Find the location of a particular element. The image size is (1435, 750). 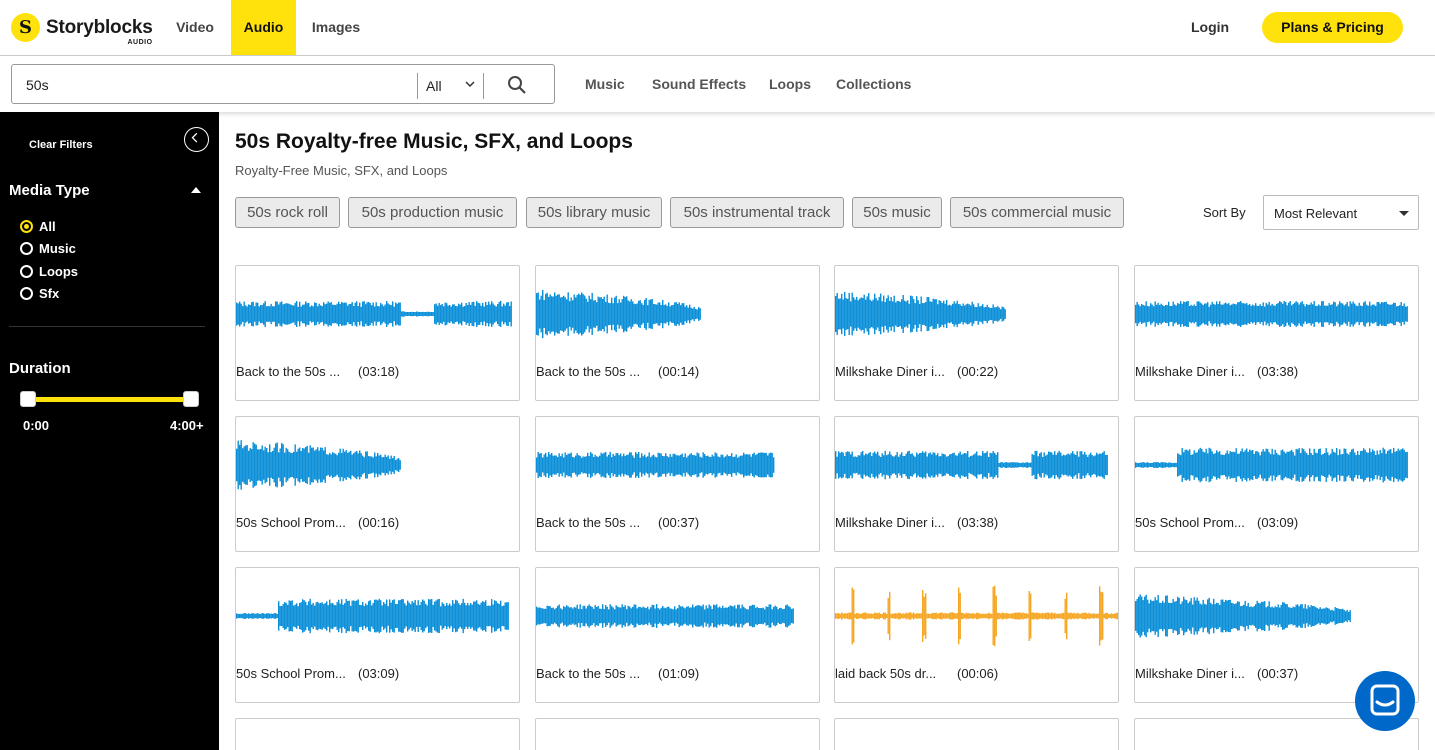

logo-name: Storyblocks is located at coordinates (99, 27).